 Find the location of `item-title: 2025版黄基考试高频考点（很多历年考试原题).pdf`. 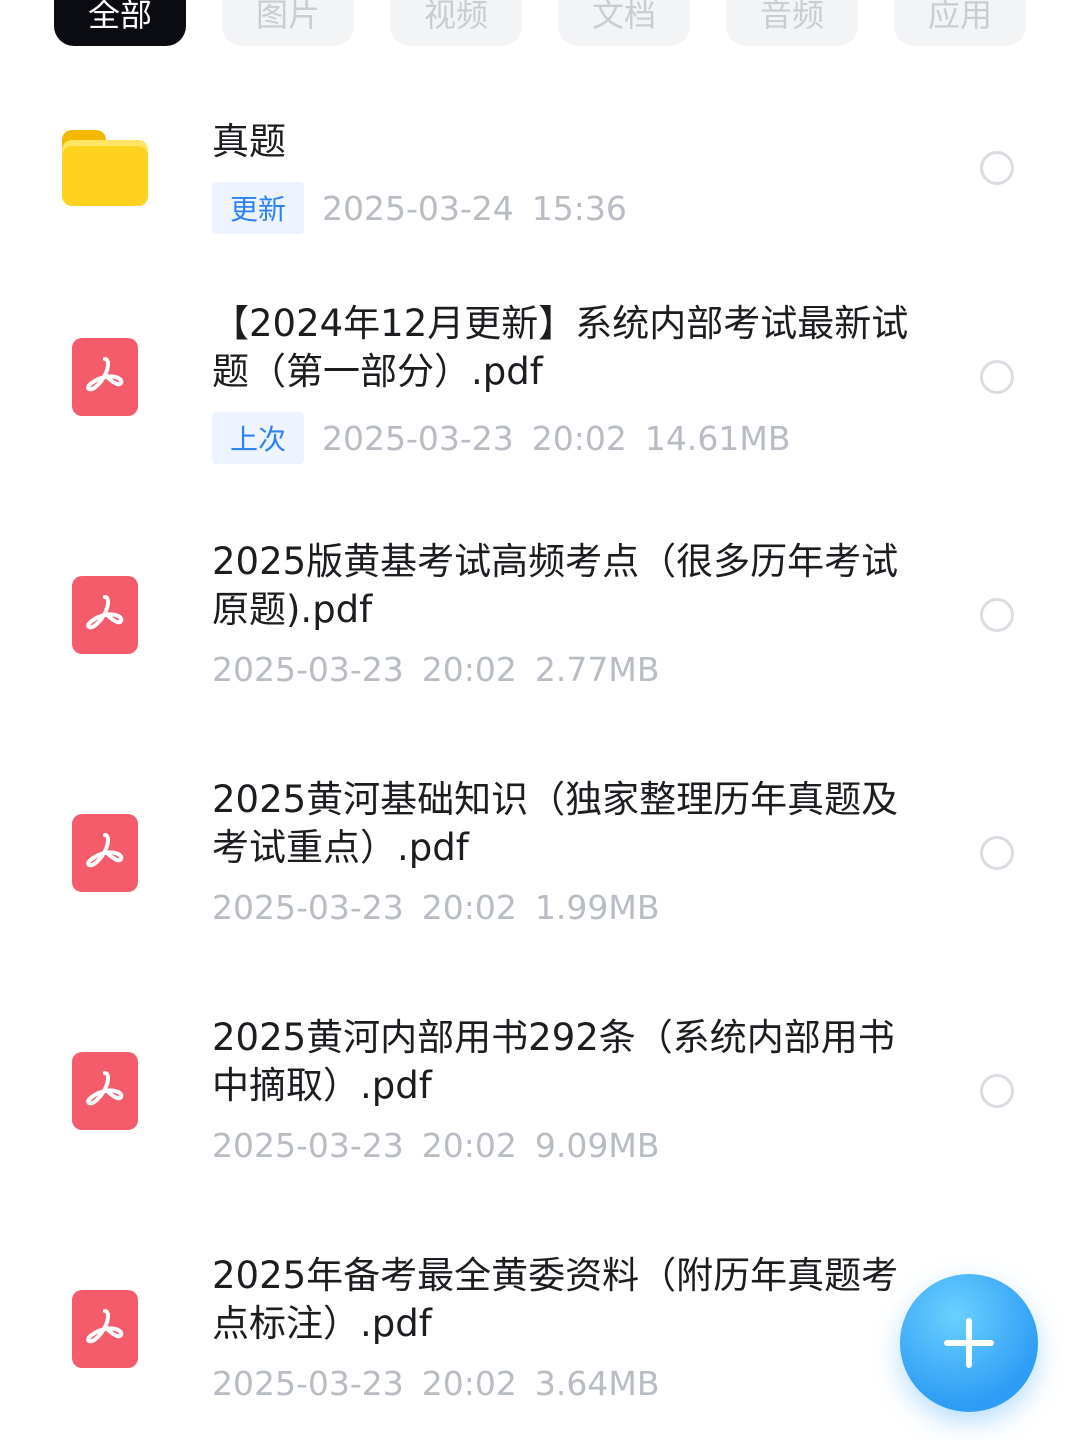

item-title: 2025版黄基考试高频考点（很多历年考试原题).pdf is located at coordinates (555, 585).